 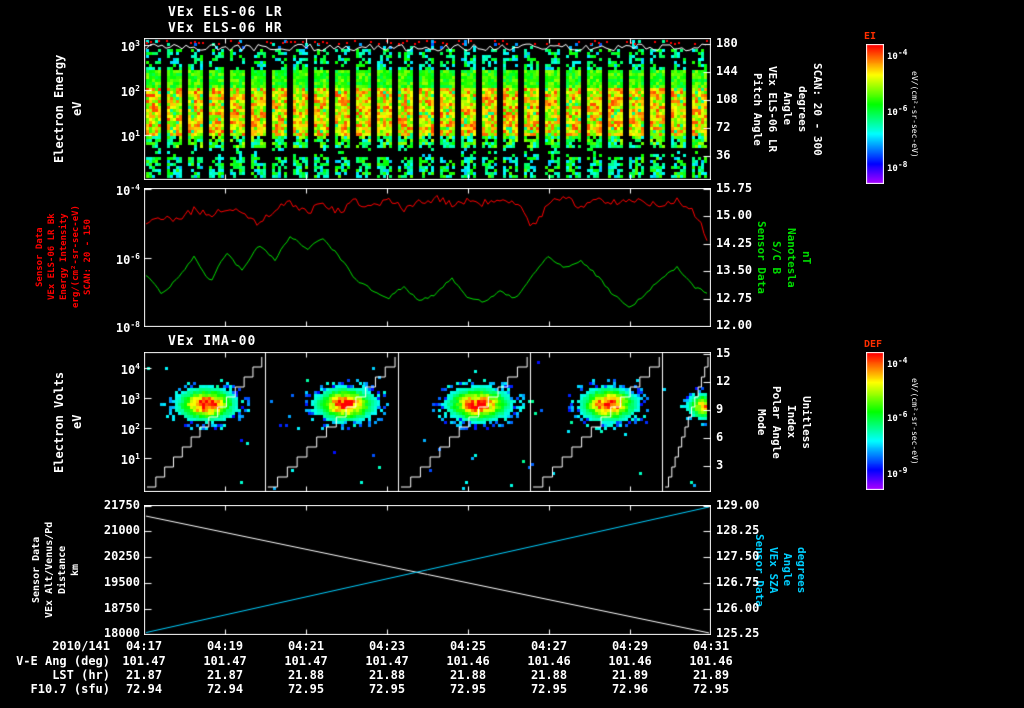 What do you see at coordinates (711, 646) in the screenshot?
I see `time-tick-label: 04:31` at bounding box center [711, 646].